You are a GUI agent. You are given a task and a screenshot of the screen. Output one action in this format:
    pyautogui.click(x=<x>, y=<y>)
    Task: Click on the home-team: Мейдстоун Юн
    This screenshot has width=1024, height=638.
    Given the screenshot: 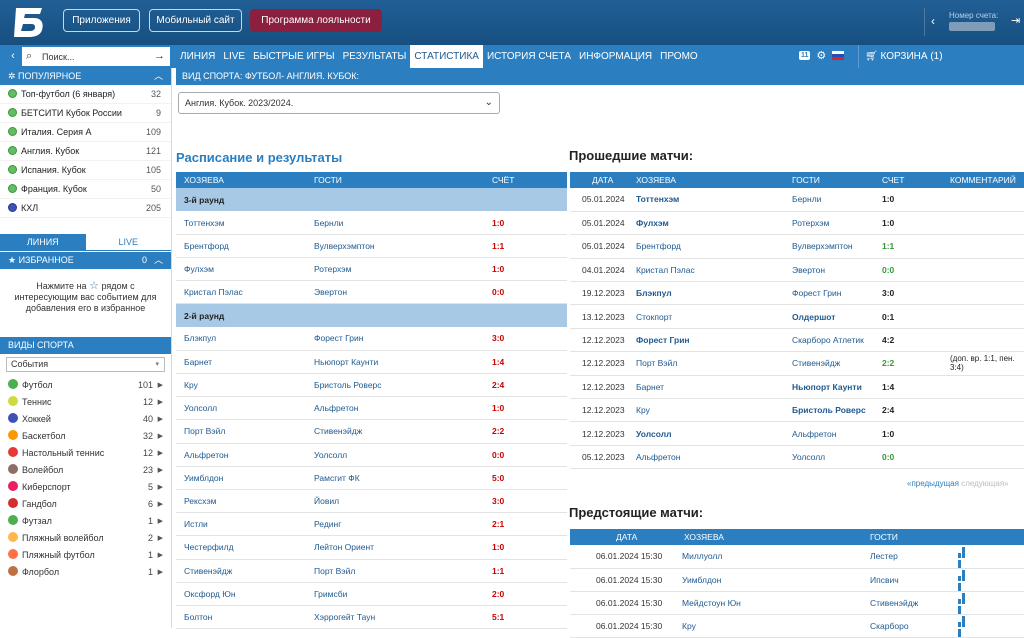 What is the action you would take?
    pyautogui.click(x=768, y=603)
    